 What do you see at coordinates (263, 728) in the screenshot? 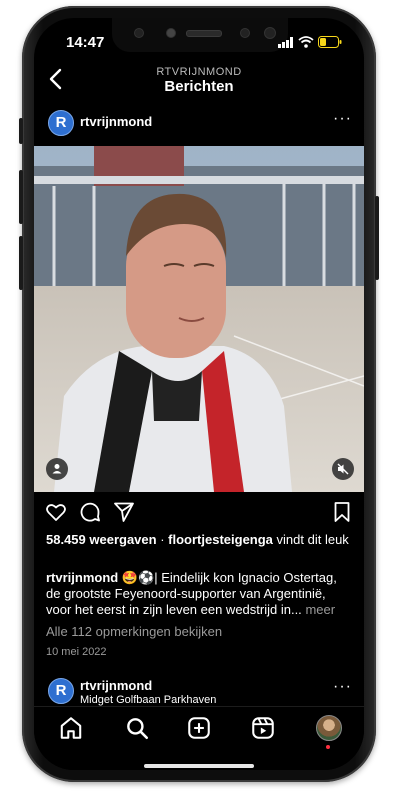
I see `reels-icon` at bounding box center [263, 728].